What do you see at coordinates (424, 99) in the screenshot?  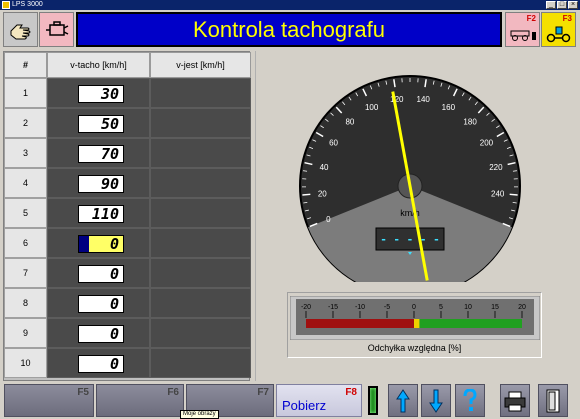 I see `gauge-tick-label: 140` at bounding box center [424, 99].